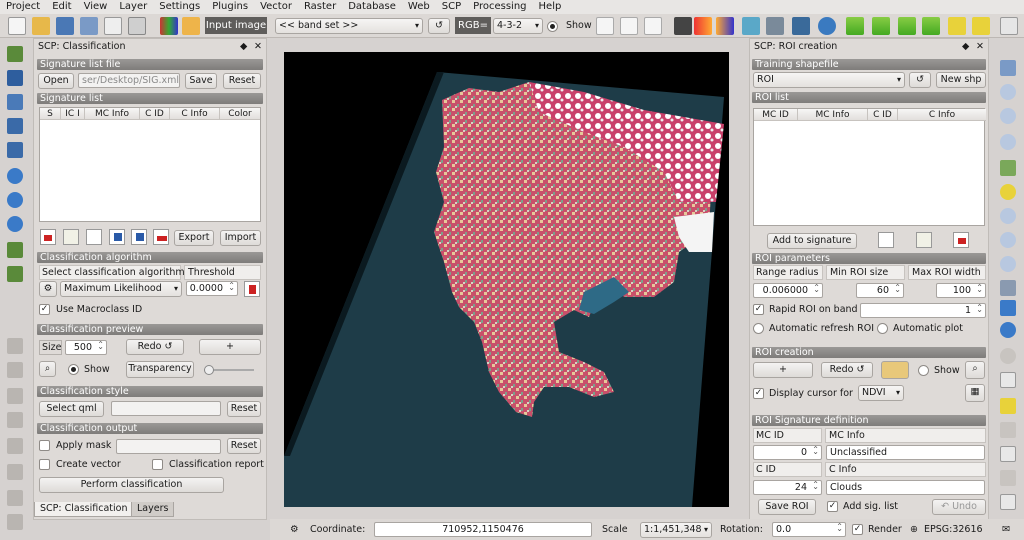 This screenshot has width=1024, height=540. I want to click on feature-action-icon, so click(1008, 356).